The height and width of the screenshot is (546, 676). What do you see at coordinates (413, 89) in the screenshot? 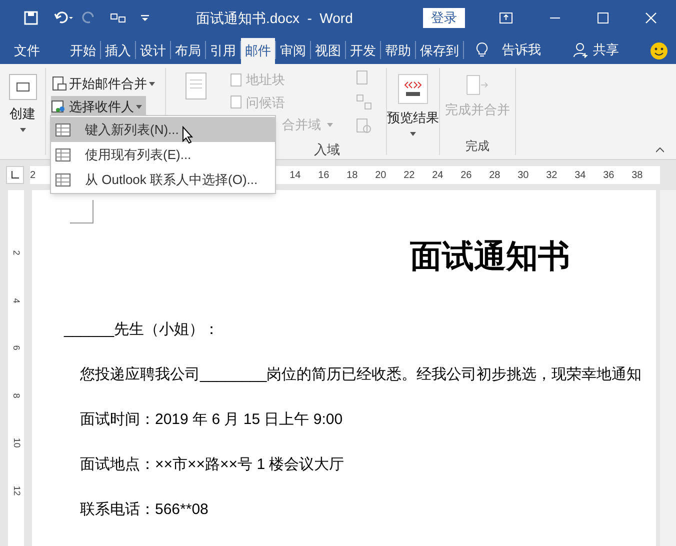
I see `preview-icon` at bounding box center [413, 89].